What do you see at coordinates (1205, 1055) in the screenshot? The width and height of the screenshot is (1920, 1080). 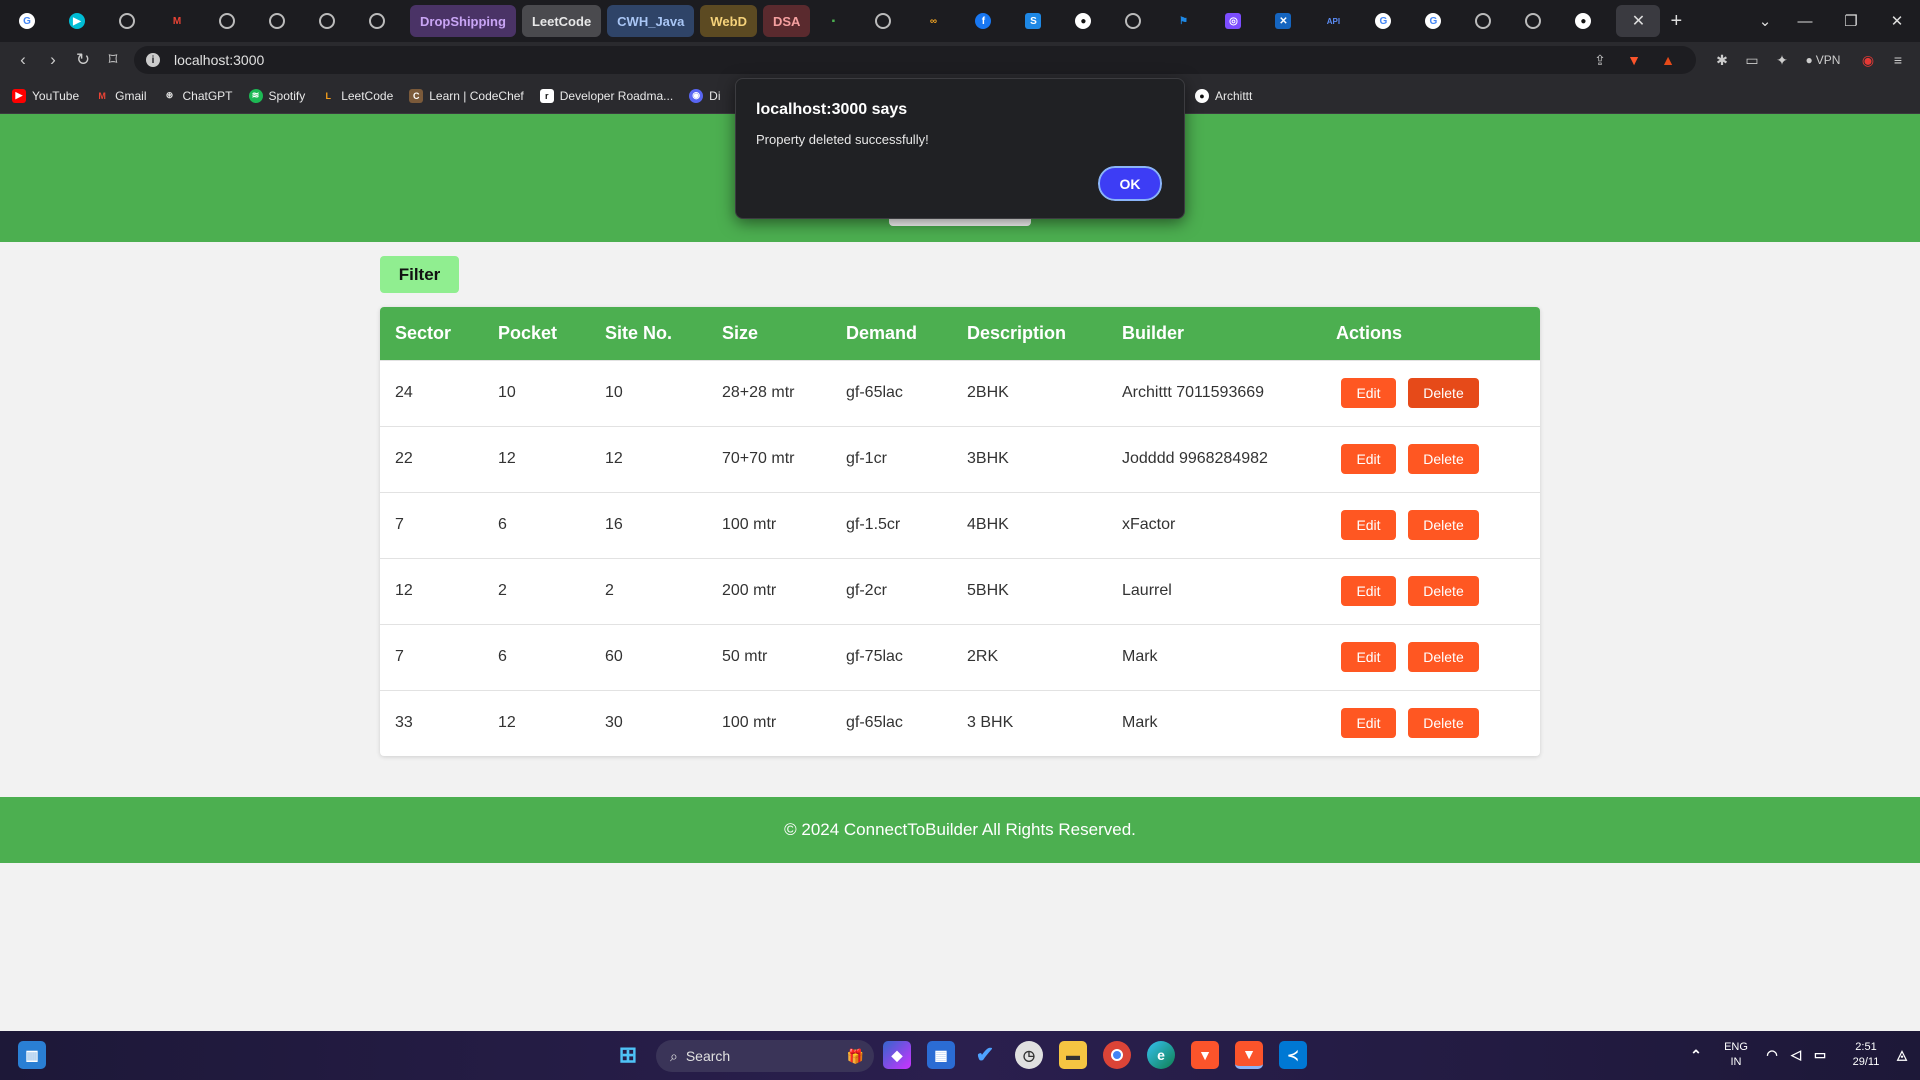 I see `taskbar-brave: ▼` at bounding box center [1205, 1055].